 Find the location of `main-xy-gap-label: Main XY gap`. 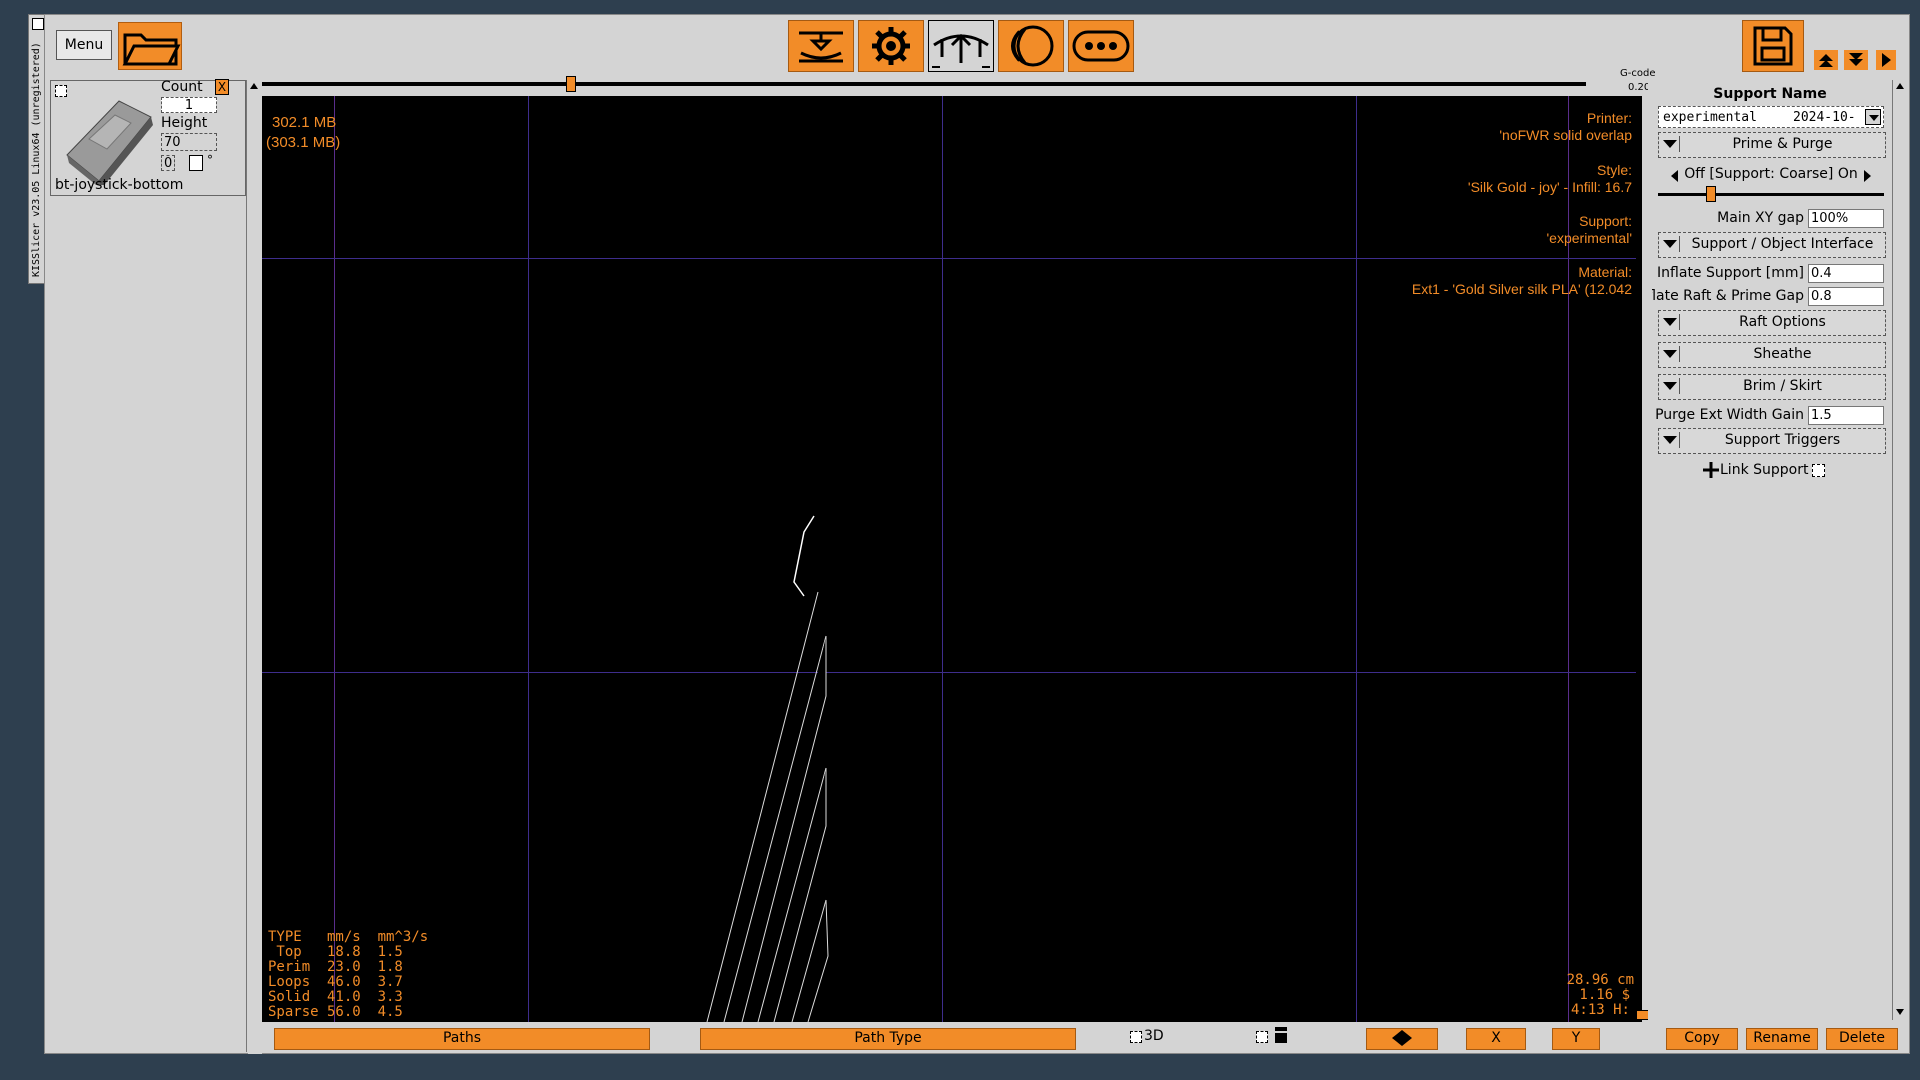

main-xy-gap-label: Main XY gap is located at coordinates (1760, 218).